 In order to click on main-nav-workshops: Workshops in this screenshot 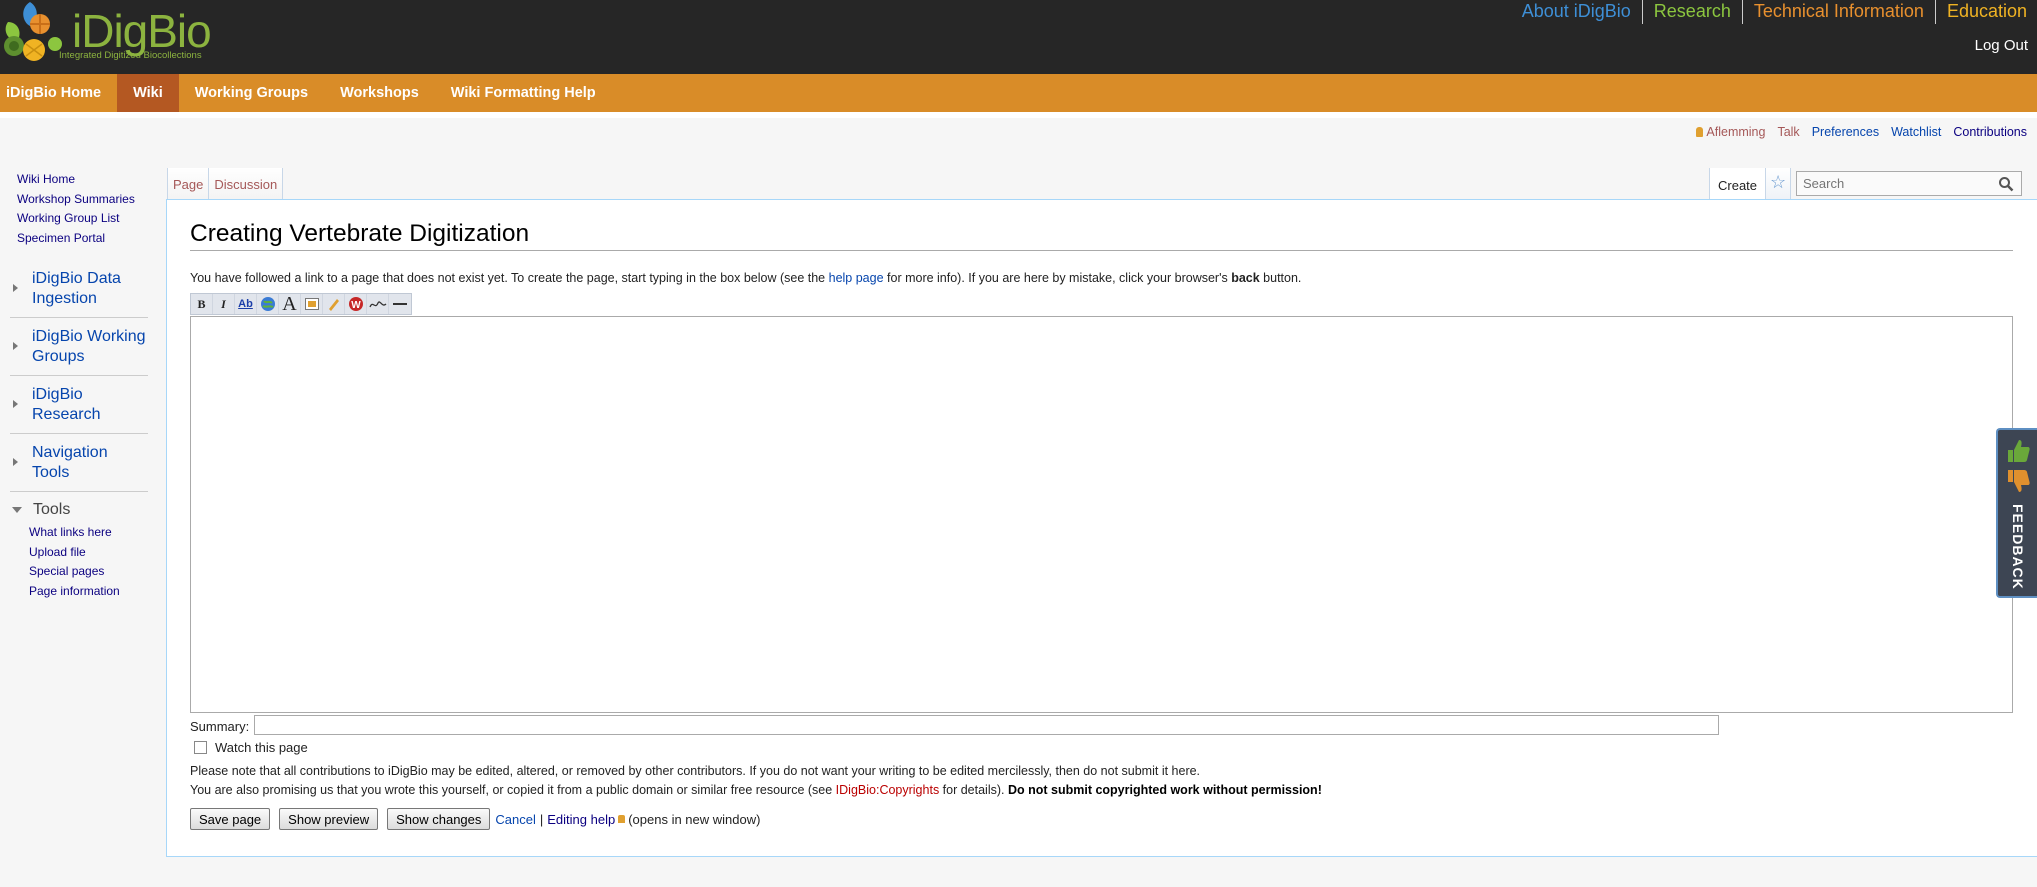, I will do `click(379, 93)`.